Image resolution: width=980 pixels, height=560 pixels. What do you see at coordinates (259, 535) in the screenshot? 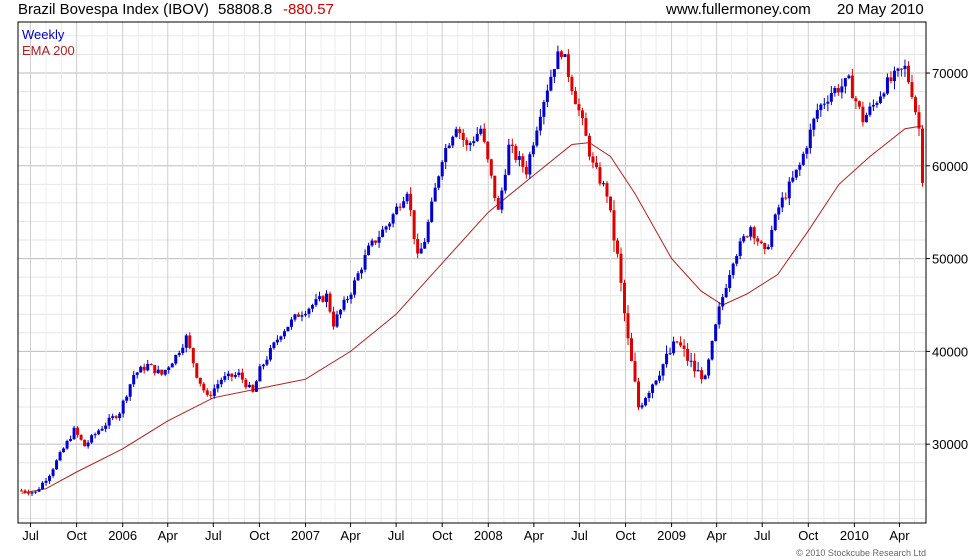
I see `x-tick-label: Oct` at bounding box center [259, 535].